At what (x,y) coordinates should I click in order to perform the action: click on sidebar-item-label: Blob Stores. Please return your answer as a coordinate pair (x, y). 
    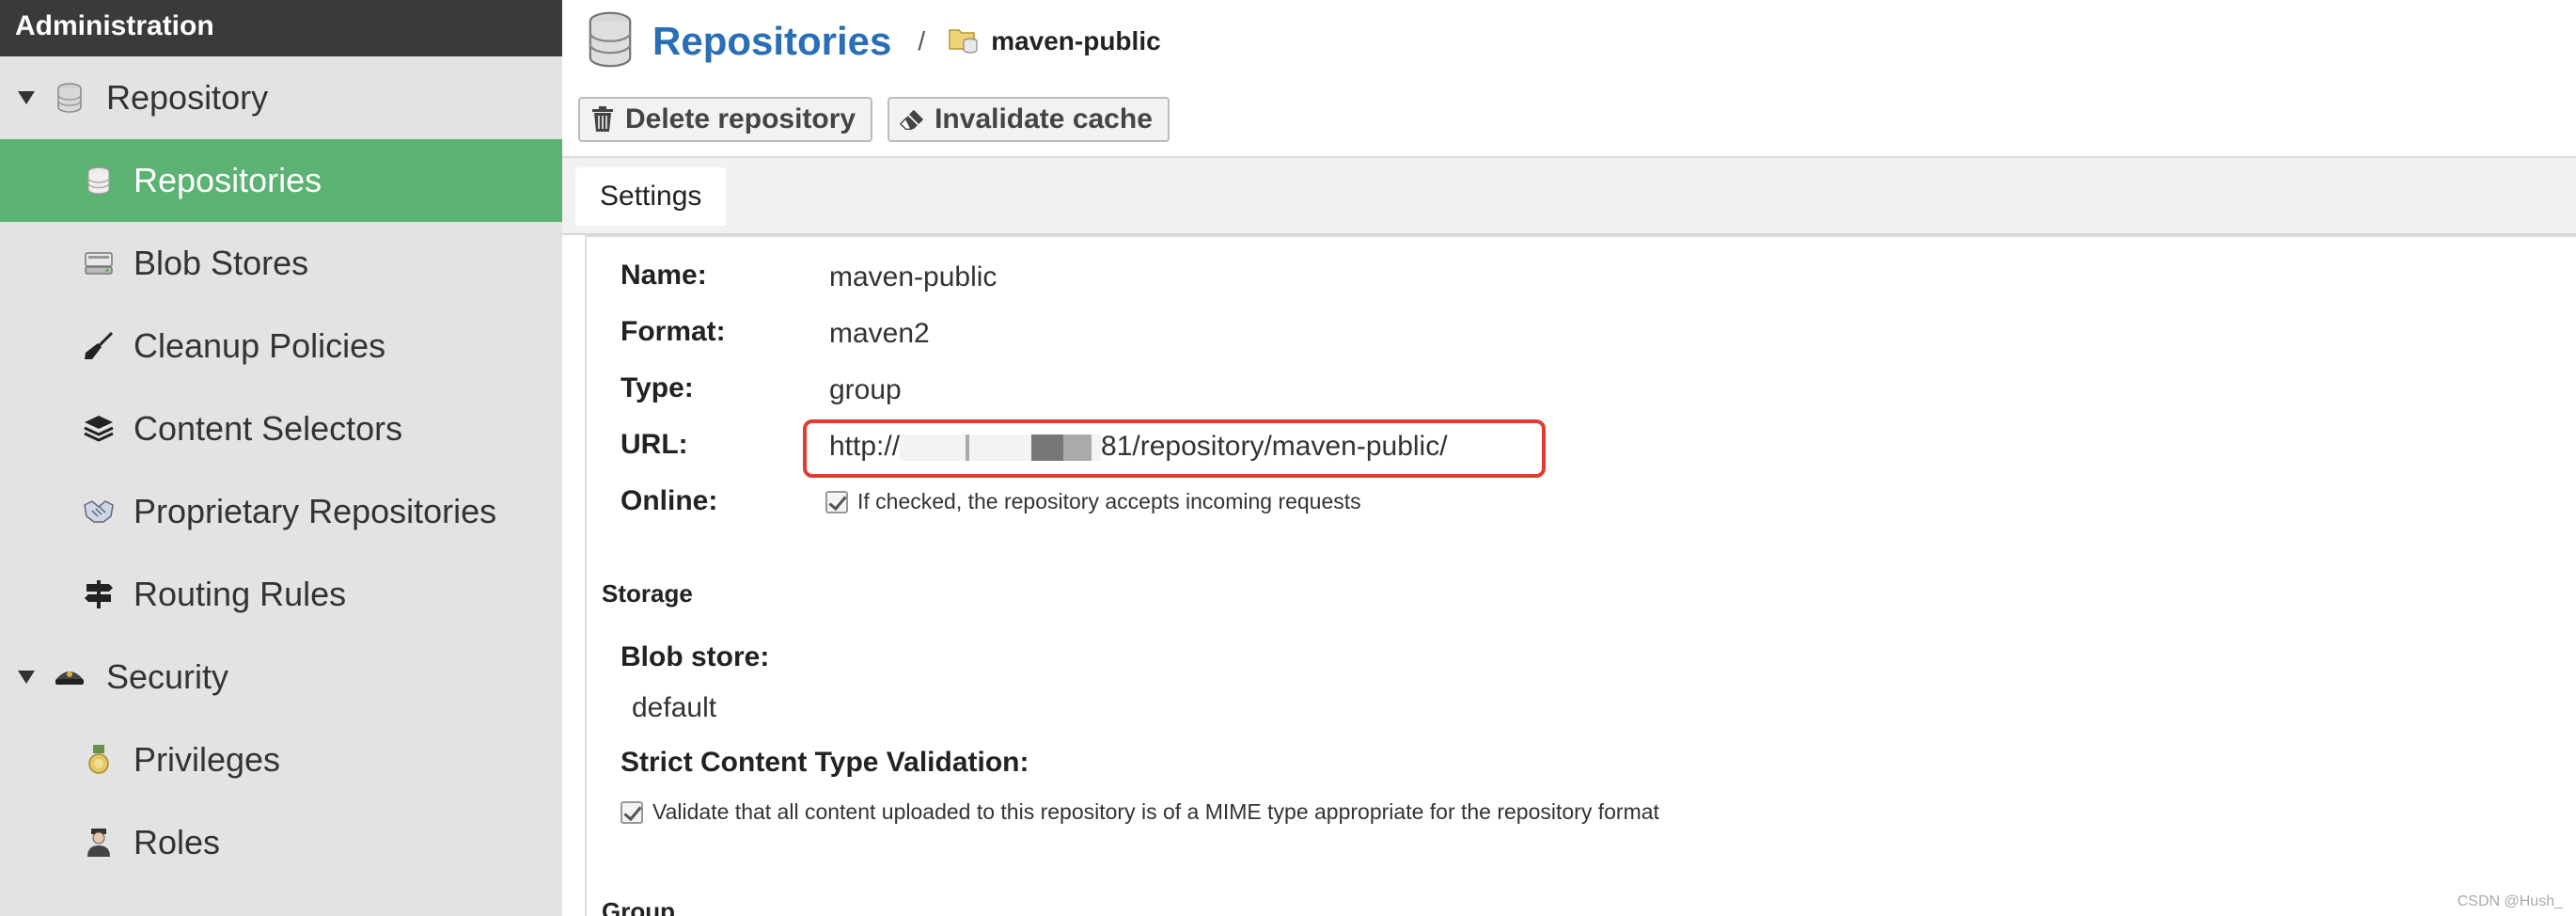
    Looking at the image, I should click on (222, 263).